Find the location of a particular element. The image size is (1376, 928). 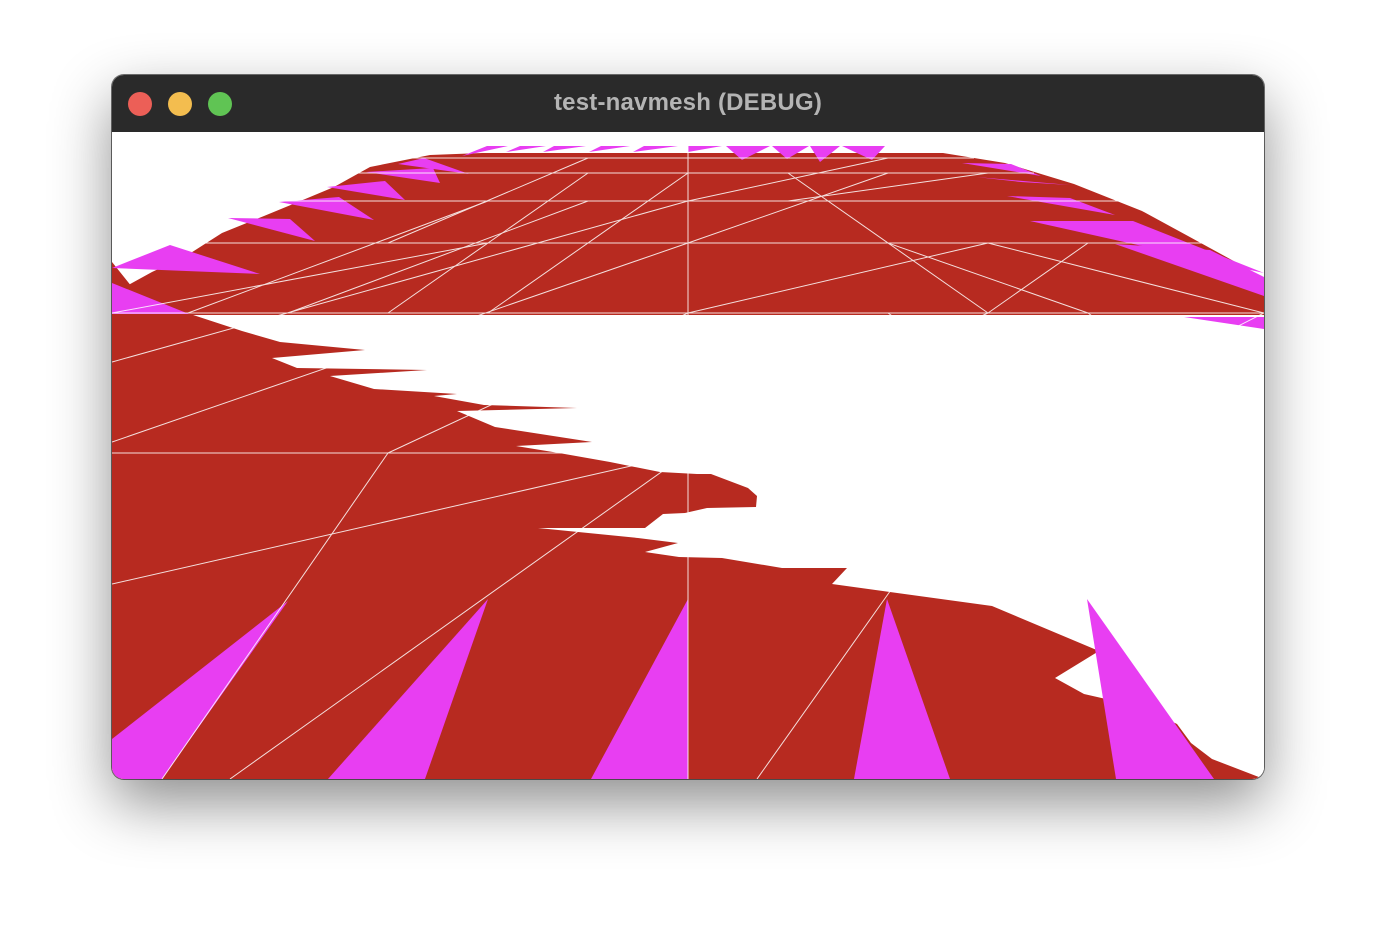

title-bar: test-navmesh (DEBUG) is located at coordinates (688, 103).